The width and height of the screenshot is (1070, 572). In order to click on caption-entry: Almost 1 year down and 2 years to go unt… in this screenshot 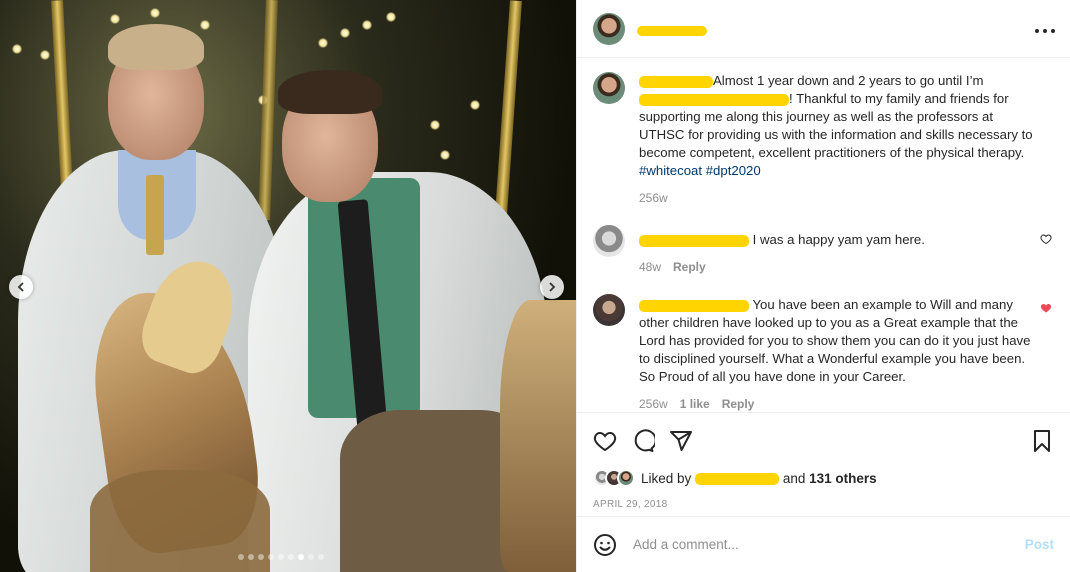, I will do `click(823, 139)`.